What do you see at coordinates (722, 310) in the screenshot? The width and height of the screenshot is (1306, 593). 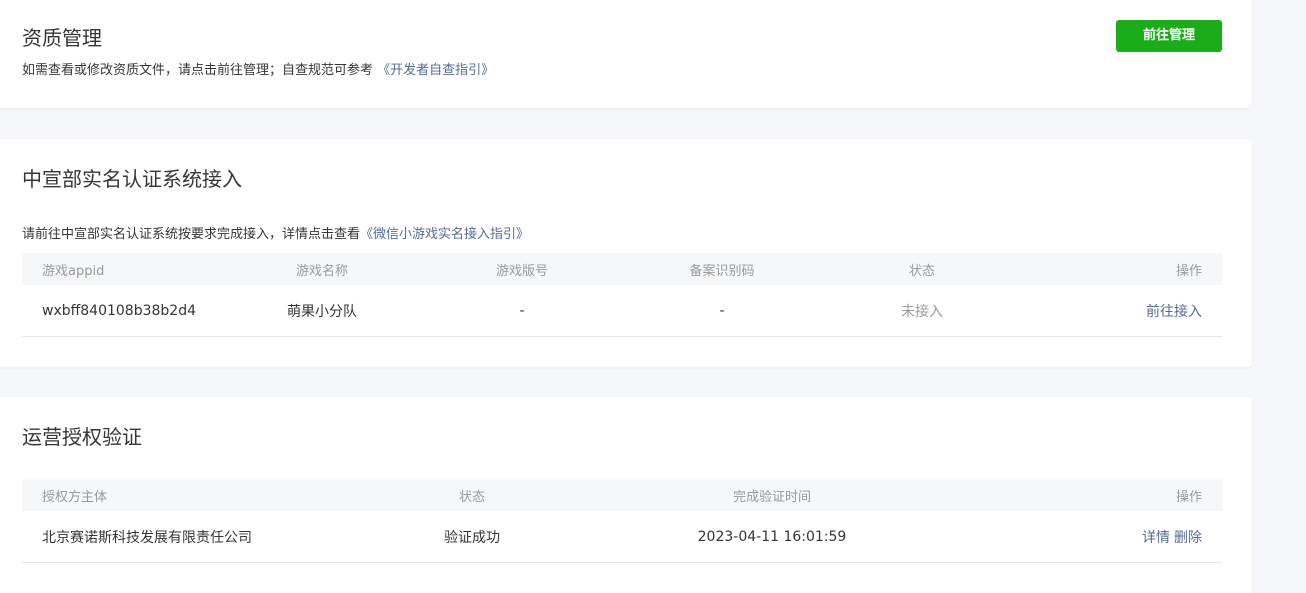 I see `record-code-value: -` at bounding box center [722, 310].